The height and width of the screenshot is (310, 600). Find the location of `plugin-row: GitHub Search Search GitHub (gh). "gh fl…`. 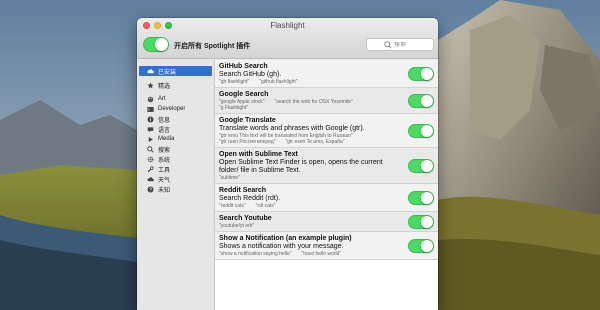

plugin-row: GitHub Search Search GitHub (gh). "gh fl… is located at coordinates (326, 74).